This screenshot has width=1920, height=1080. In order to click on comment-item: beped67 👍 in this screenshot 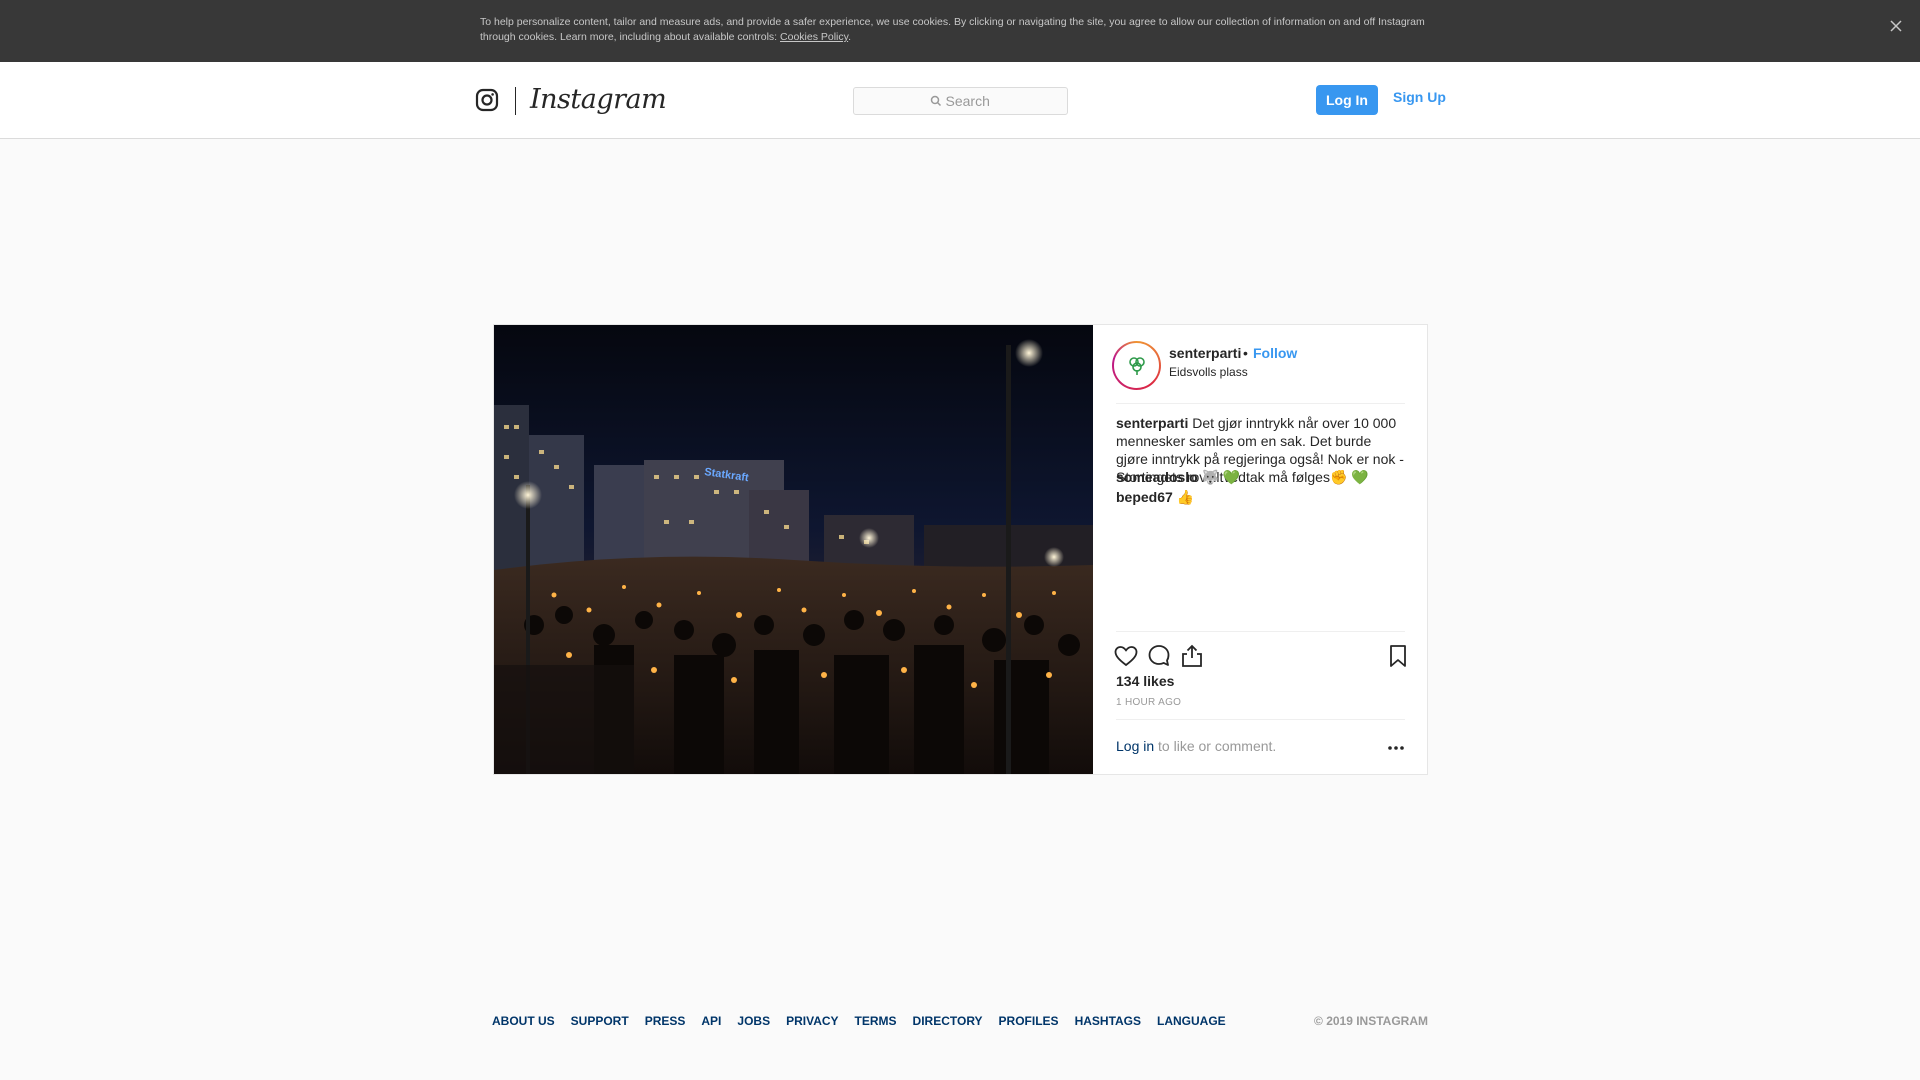, I will do `click(1155, 497)`.